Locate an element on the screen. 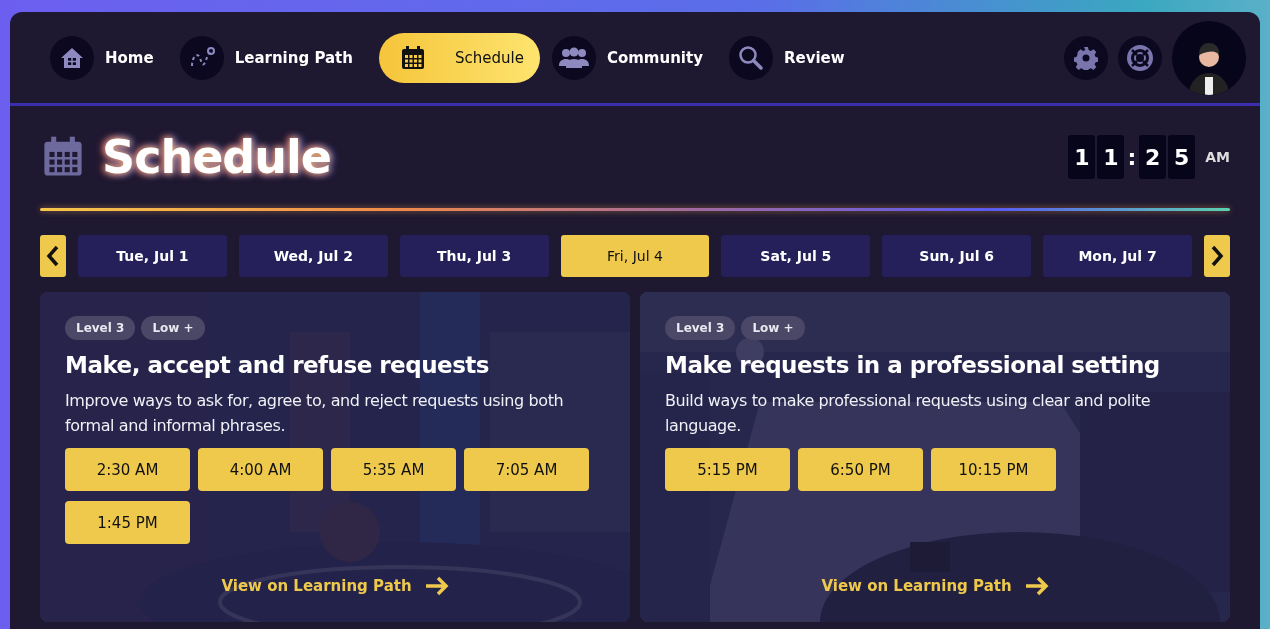 This screenshot has height=629, width=1270. time-slot-button: 6:50 PM is located at coordinates (860, 469).